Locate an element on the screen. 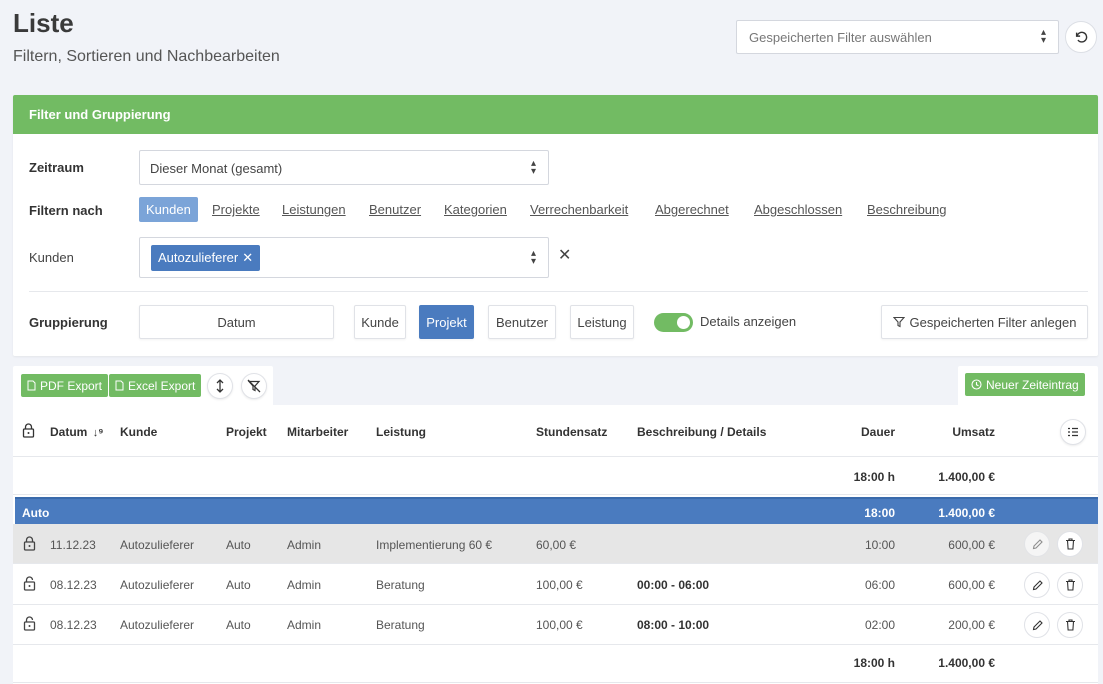  total-dauer: 18:00 h is located at coordinates (874, 663).